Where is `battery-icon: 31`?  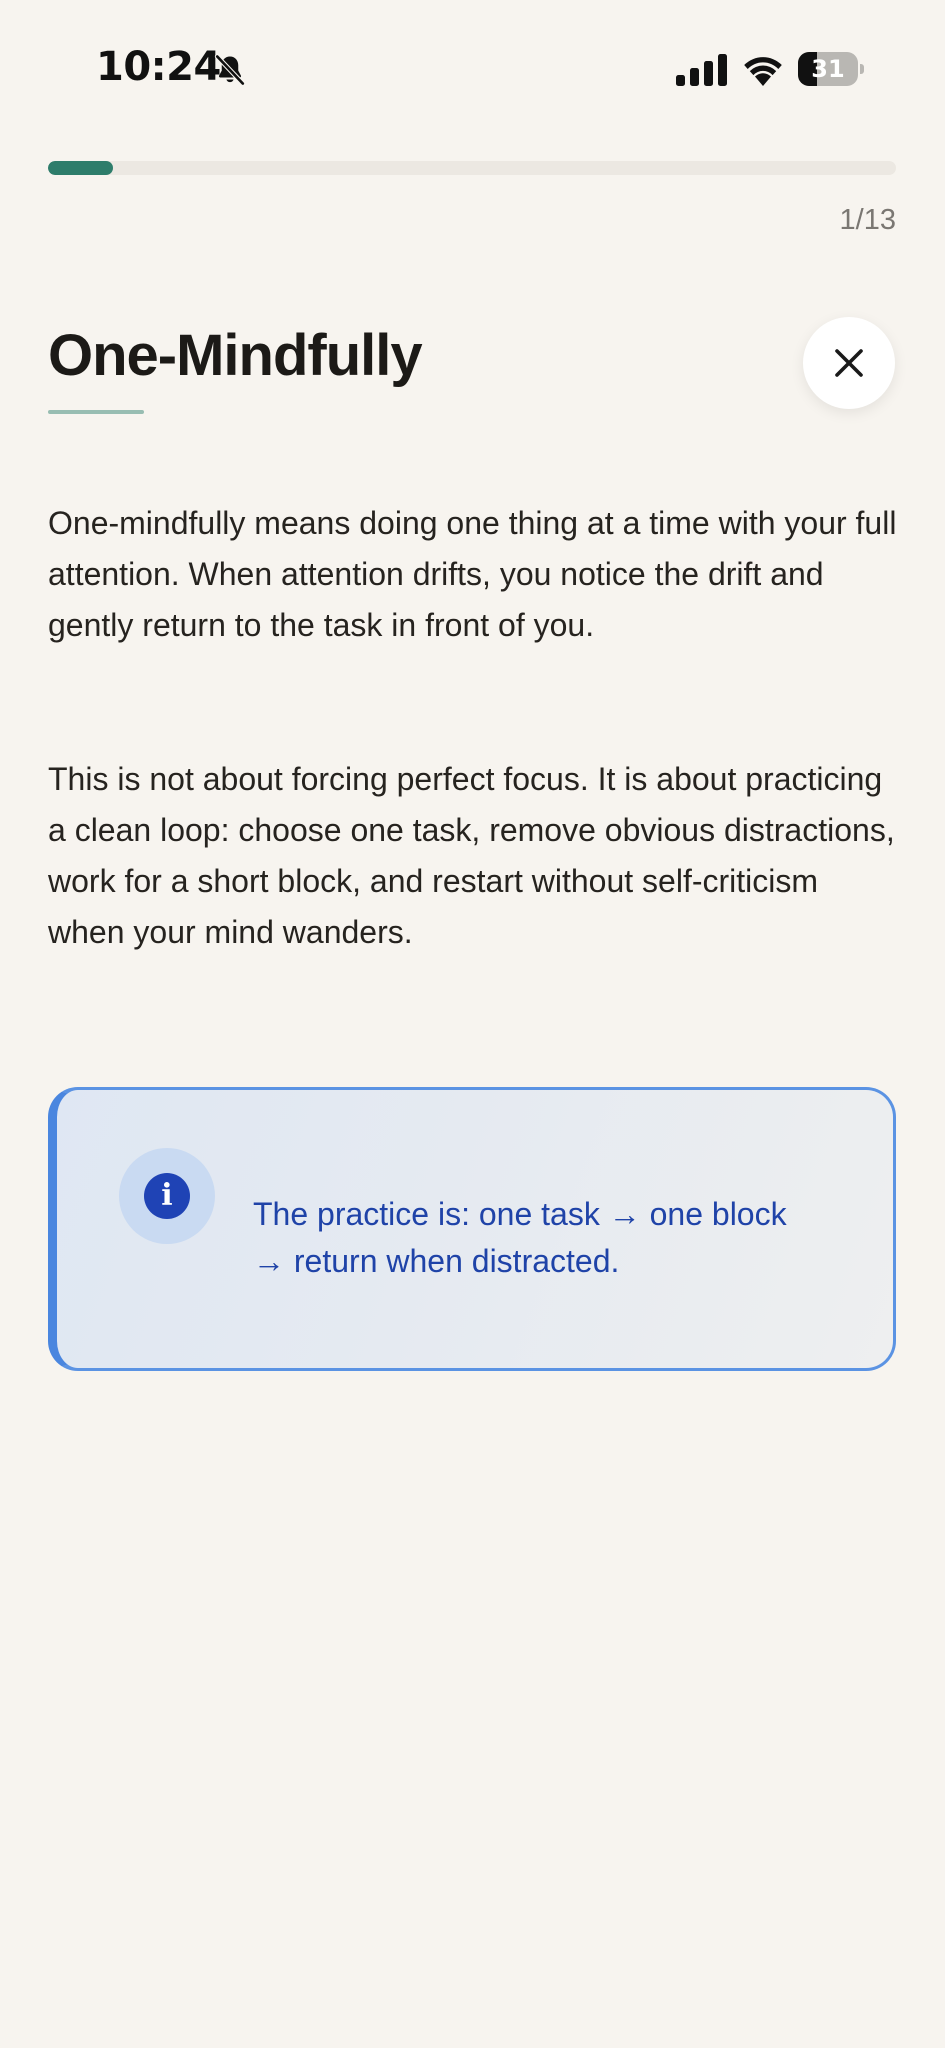
battery-icon: 31 is located at coordinates (831, 69).